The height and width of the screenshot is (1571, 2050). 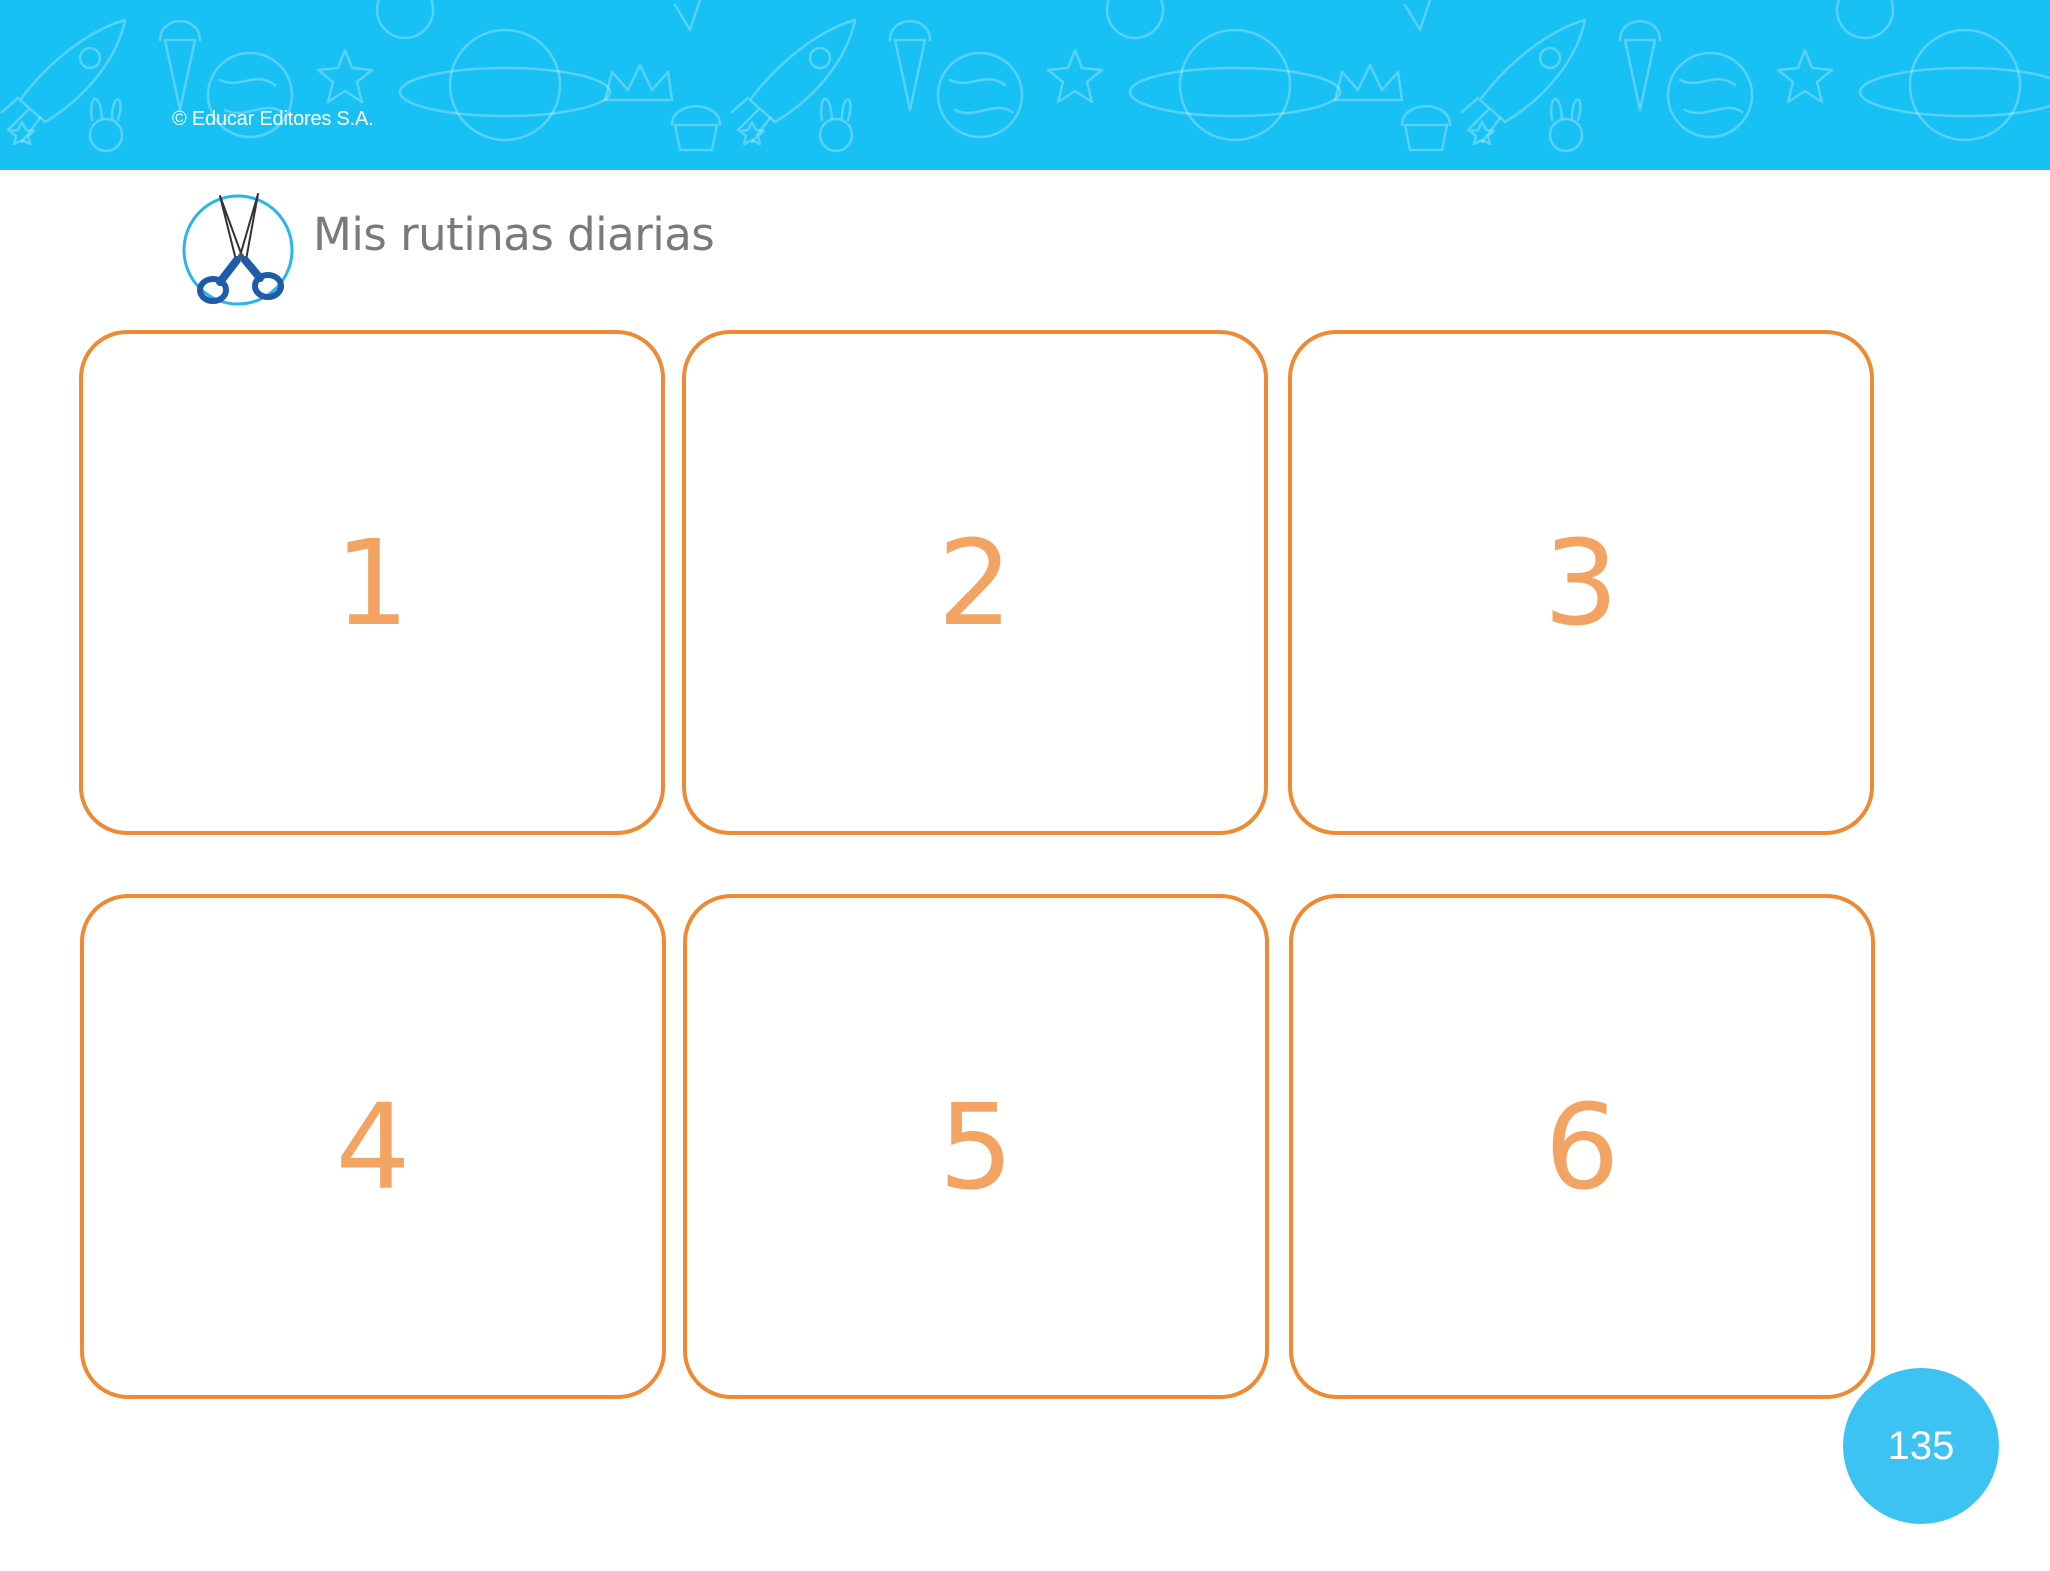 I want to click on routine-card-6: 6, so click(x=1582, y=1146).